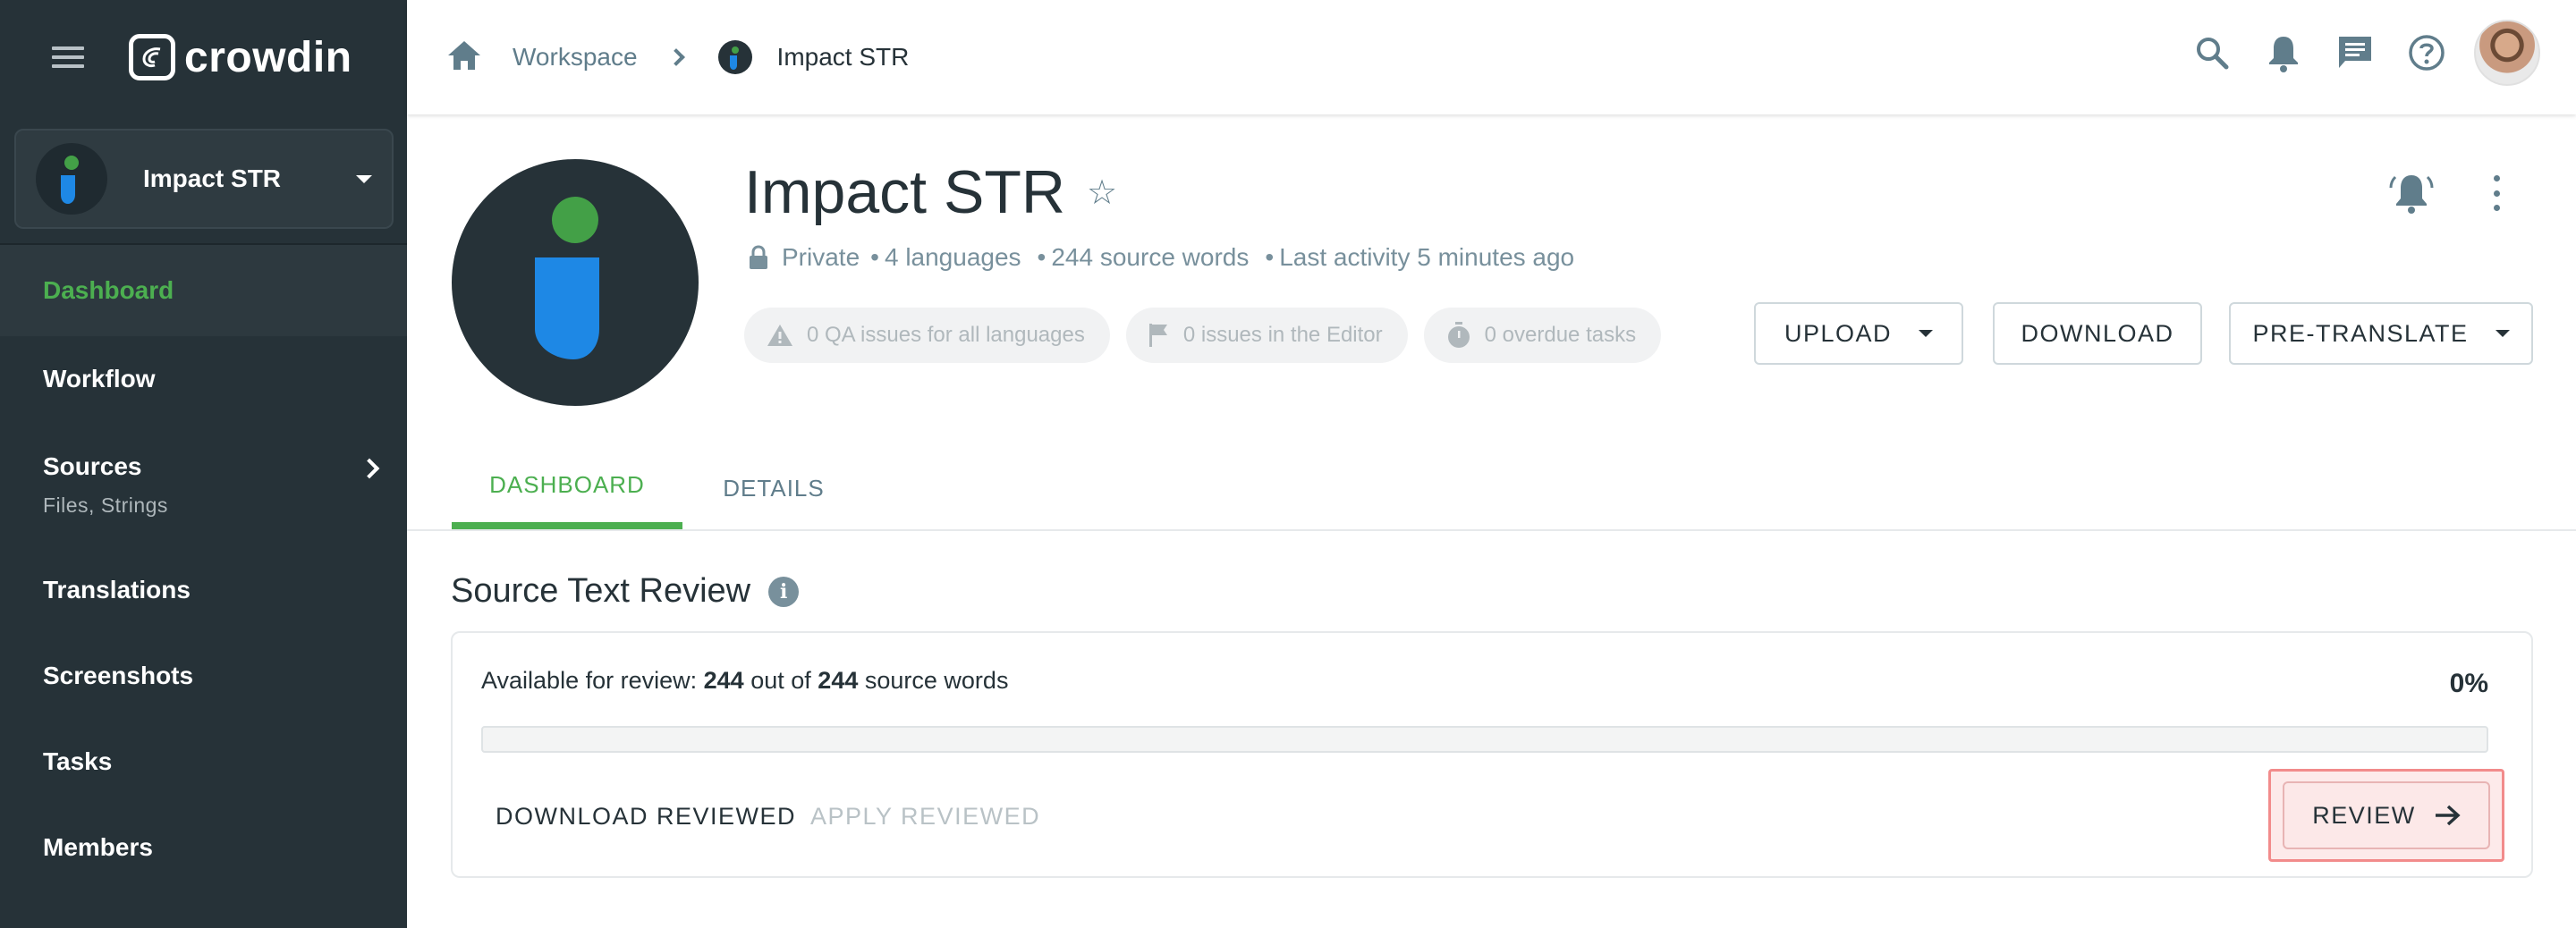  I want to click on tab-label: DASHBOARD, so click(567, 484).